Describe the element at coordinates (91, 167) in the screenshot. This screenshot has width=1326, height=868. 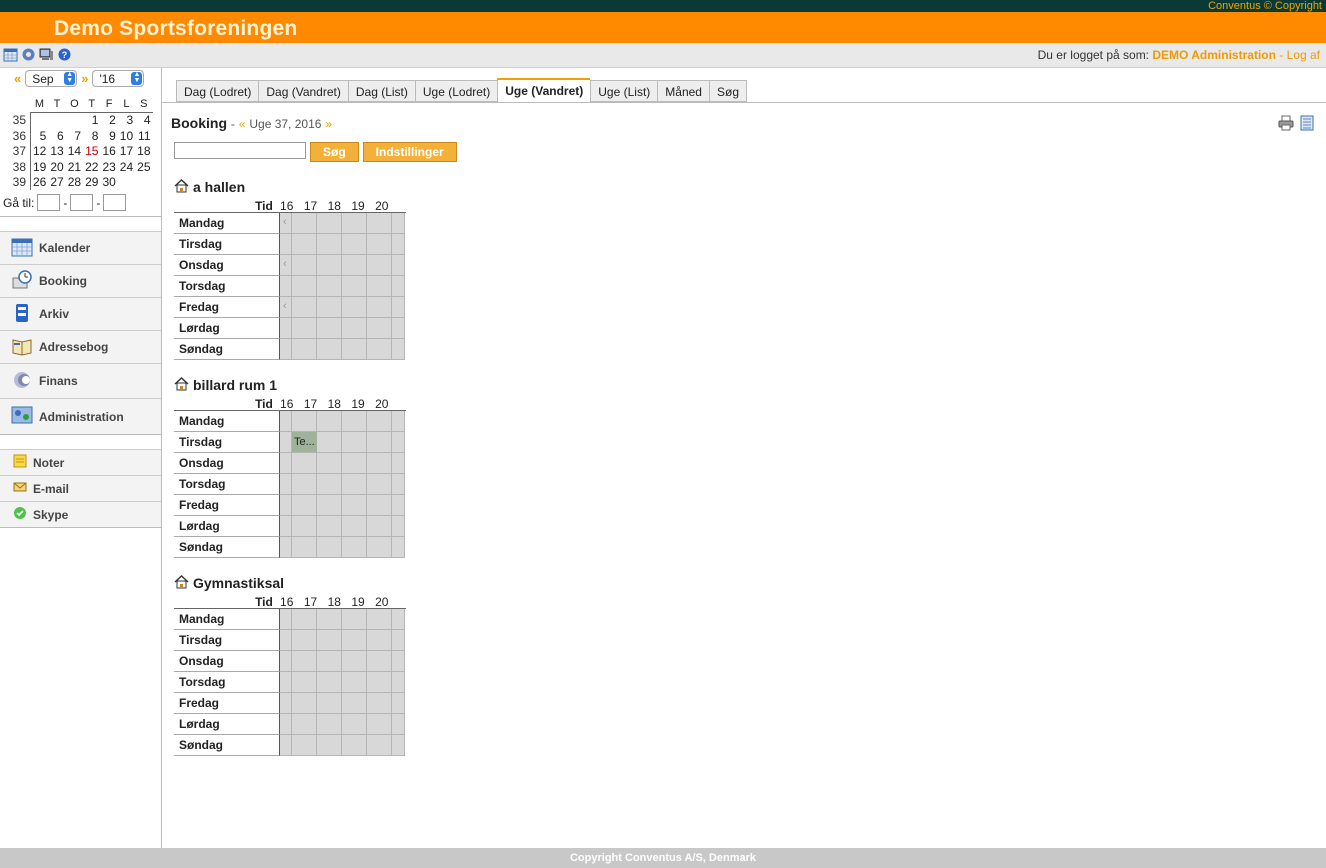
I see `calendar-day: 22` at that location.